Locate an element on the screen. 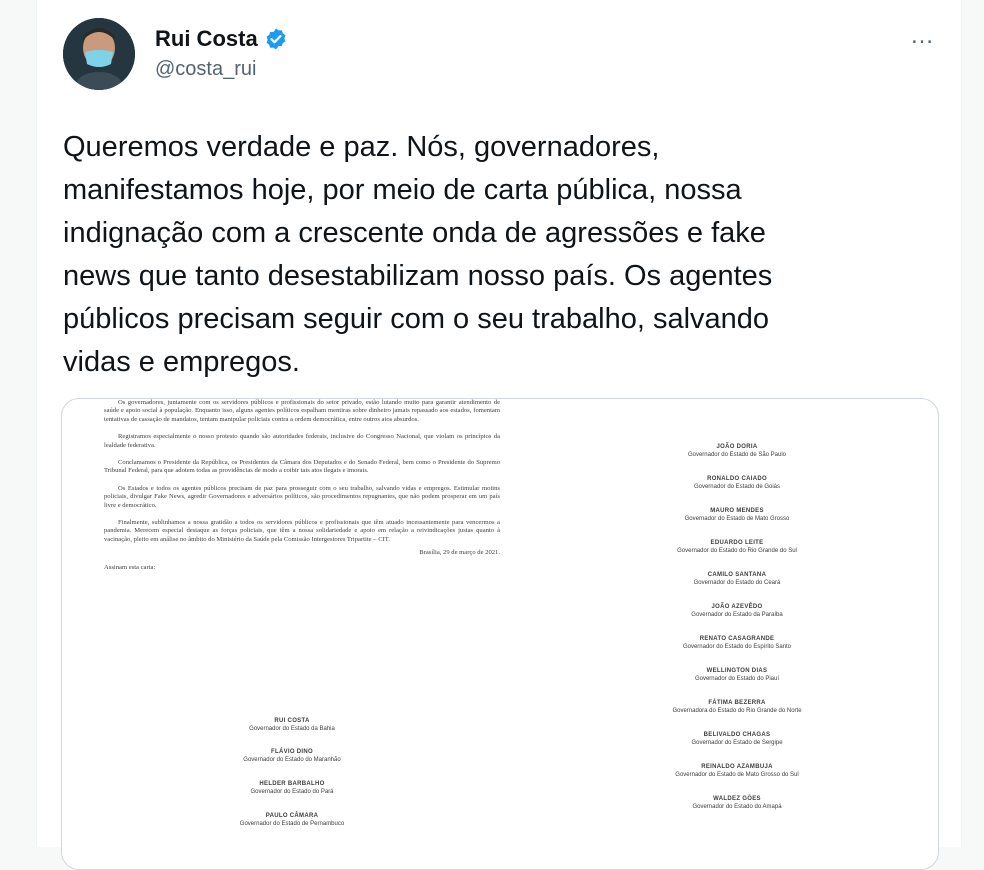 Image resolution: width=984 pixels, height=870 pixels. signatory-name: PAULO CÂMARA is located at coordinates (292, 816).